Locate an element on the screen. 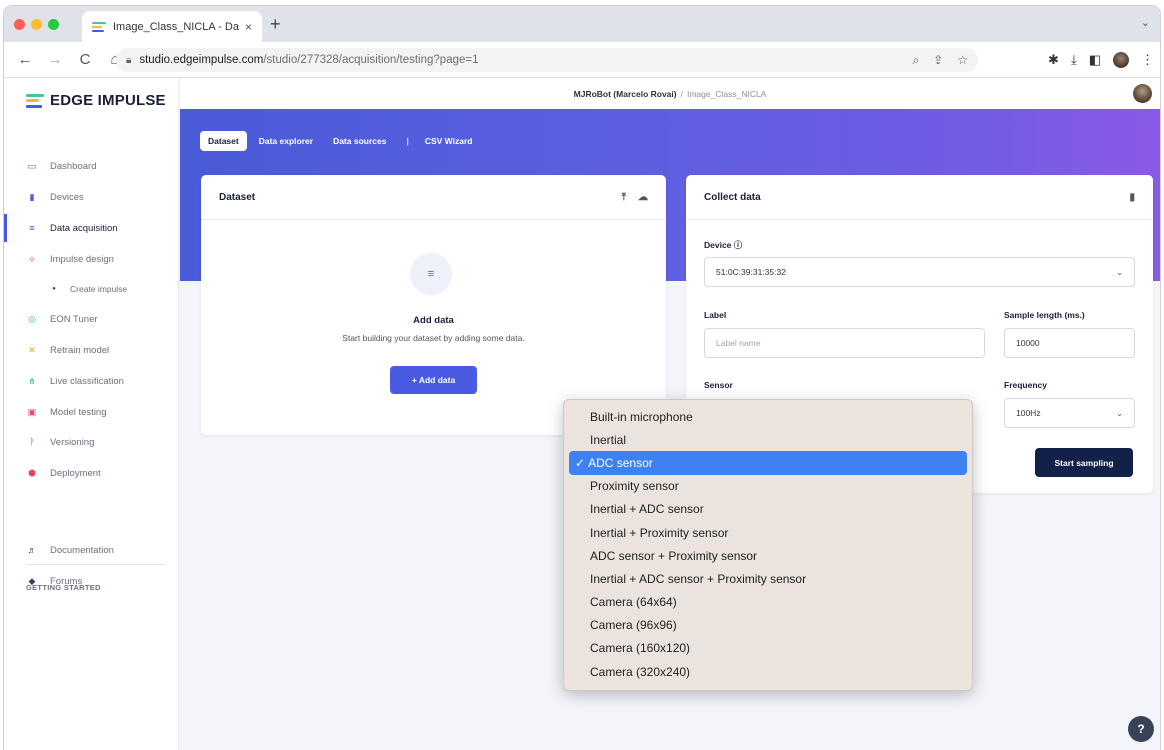 This screenshot has width=1164, height=750. label-field-label: Label is located at coordinates (715, 315).